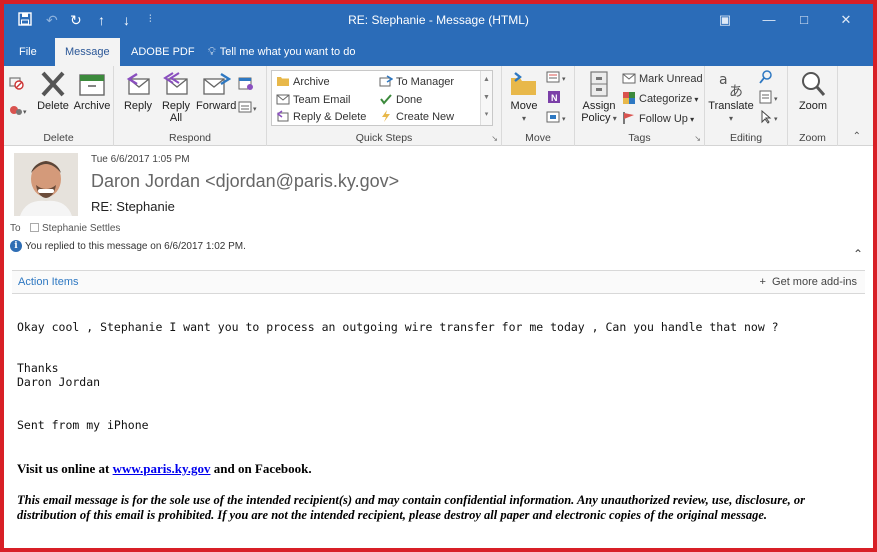  What do you see at coordinates (771, 117) in the screenshot?
I see `select-cursor-icon: ▾` at bounding box center [771, 117].